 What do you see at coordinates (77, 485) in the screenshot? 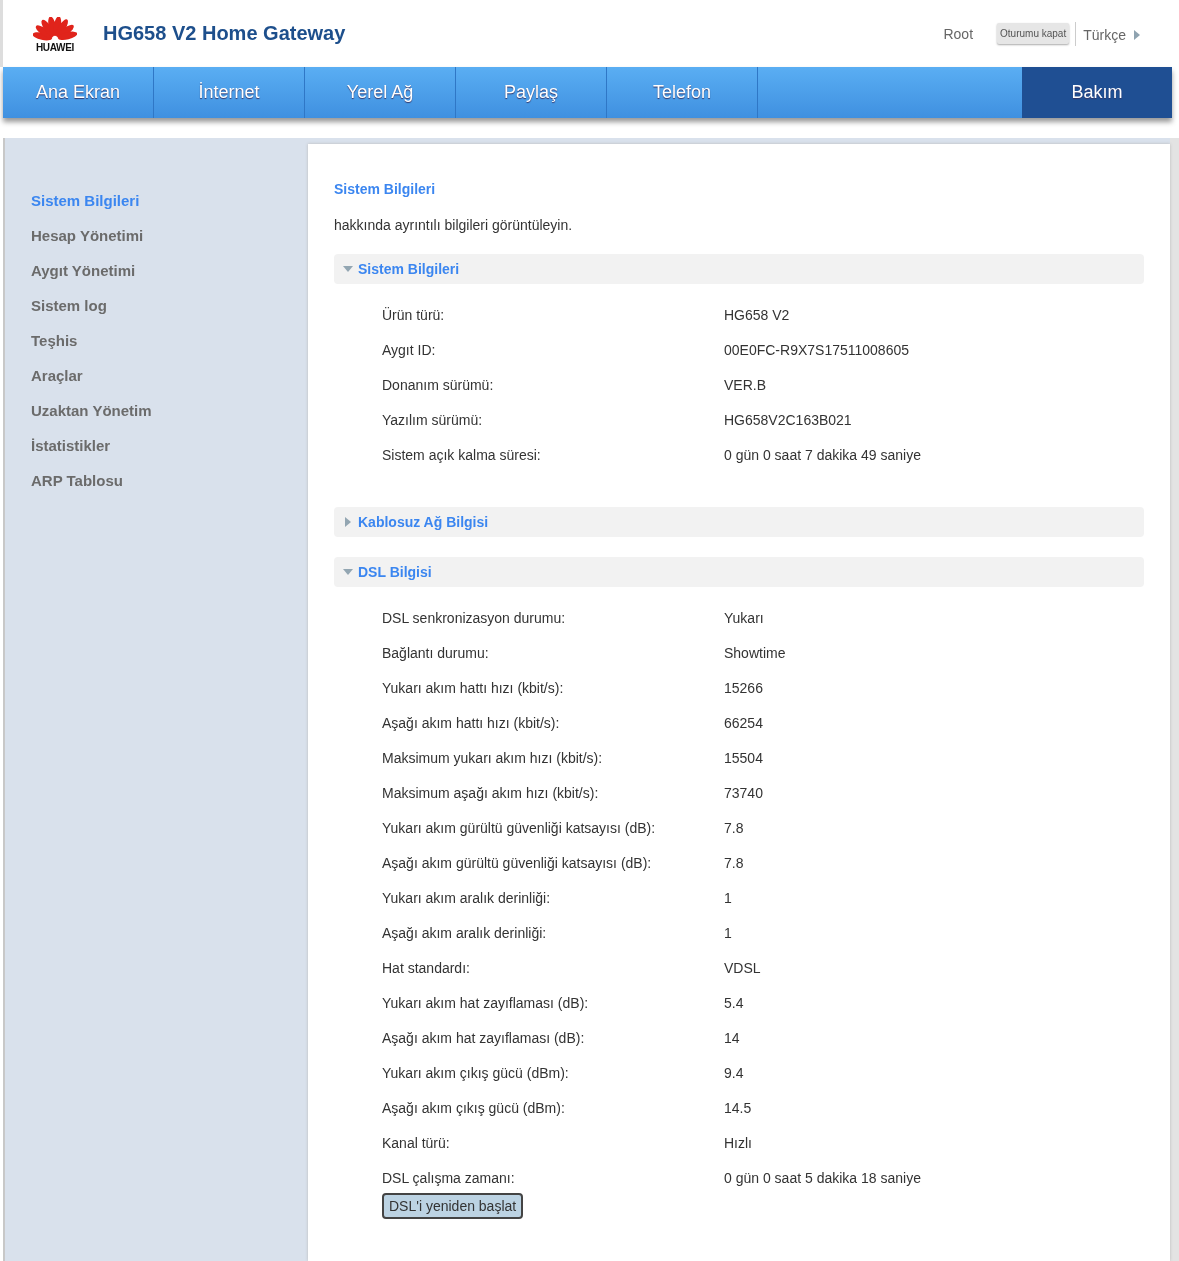
I see `sidebar-item: ARP Tablosu` at bounding box center [77, 485].